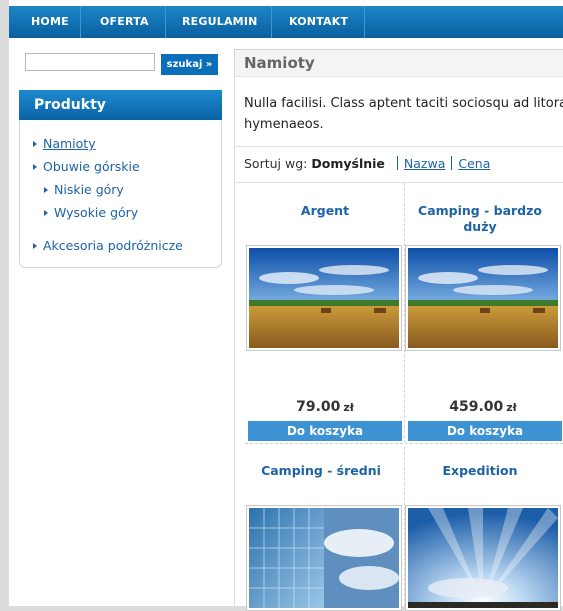 The image size is (563, 611). Describe the element at coordinates (348, 163) in the screenshot. I see `sort-current: Domyślnie` at that location.